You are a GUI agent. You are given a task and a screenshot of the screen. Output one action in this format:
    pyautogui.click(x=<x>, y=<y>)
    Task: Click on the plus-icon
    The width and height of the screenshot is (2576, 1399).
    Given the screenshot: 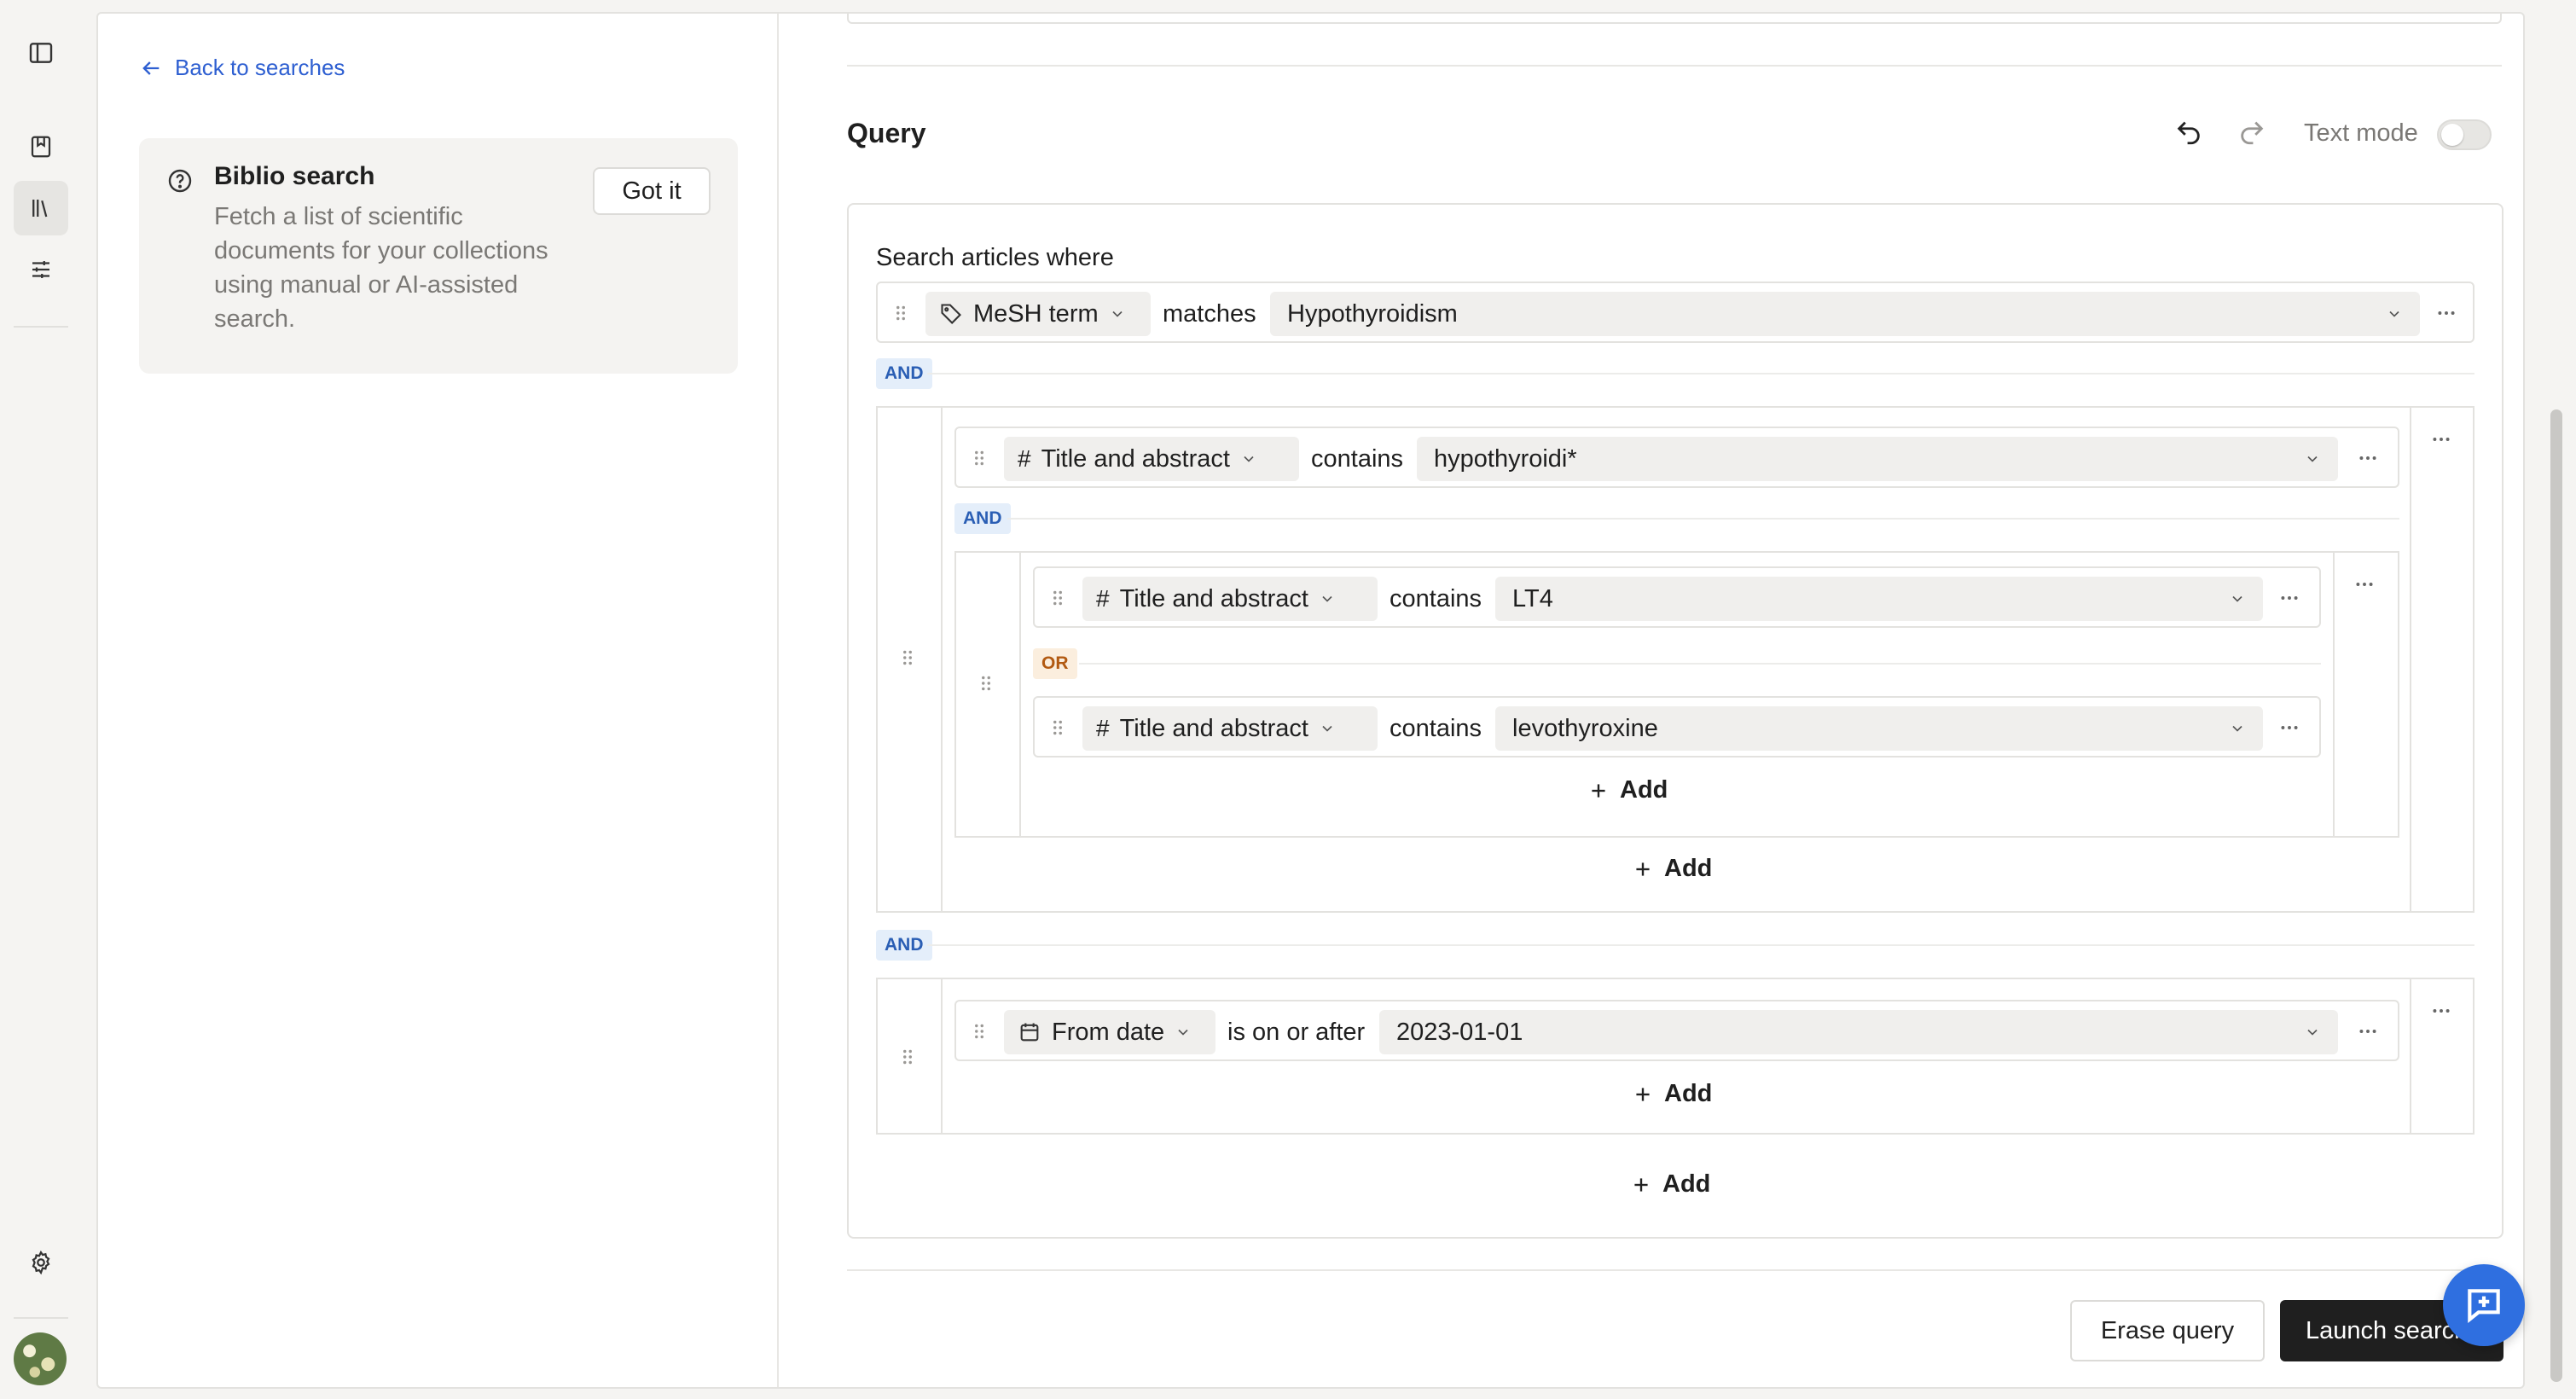 What is the action you would take?
    pyautogui.click(x=1598, y=790)
    